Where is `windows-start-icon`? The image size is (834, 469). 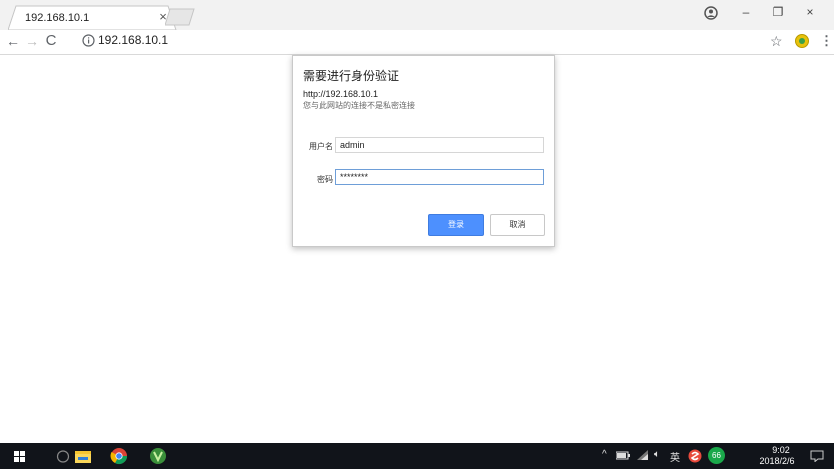 windows-start-icon is located at coordinates (19, 456).